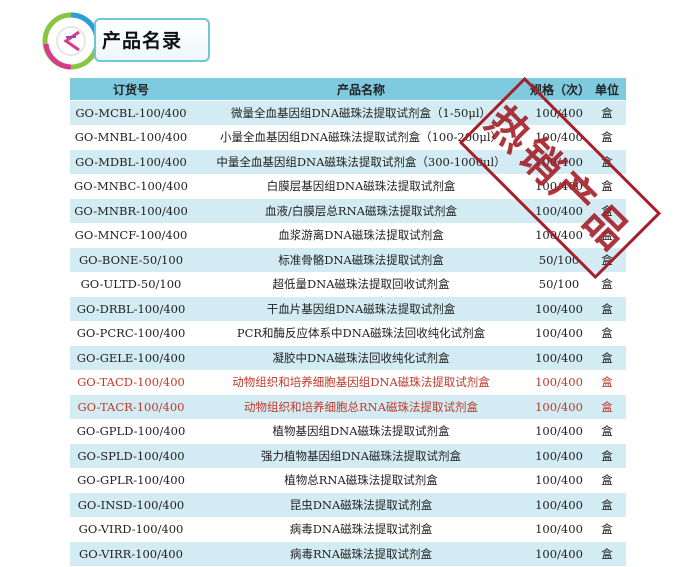 This screenshot has height=567, width=675. I want to click on cell-name: 小量全血基因组DNA磁珠法提取试剂盒（100-200μl）, so click(361, 137).